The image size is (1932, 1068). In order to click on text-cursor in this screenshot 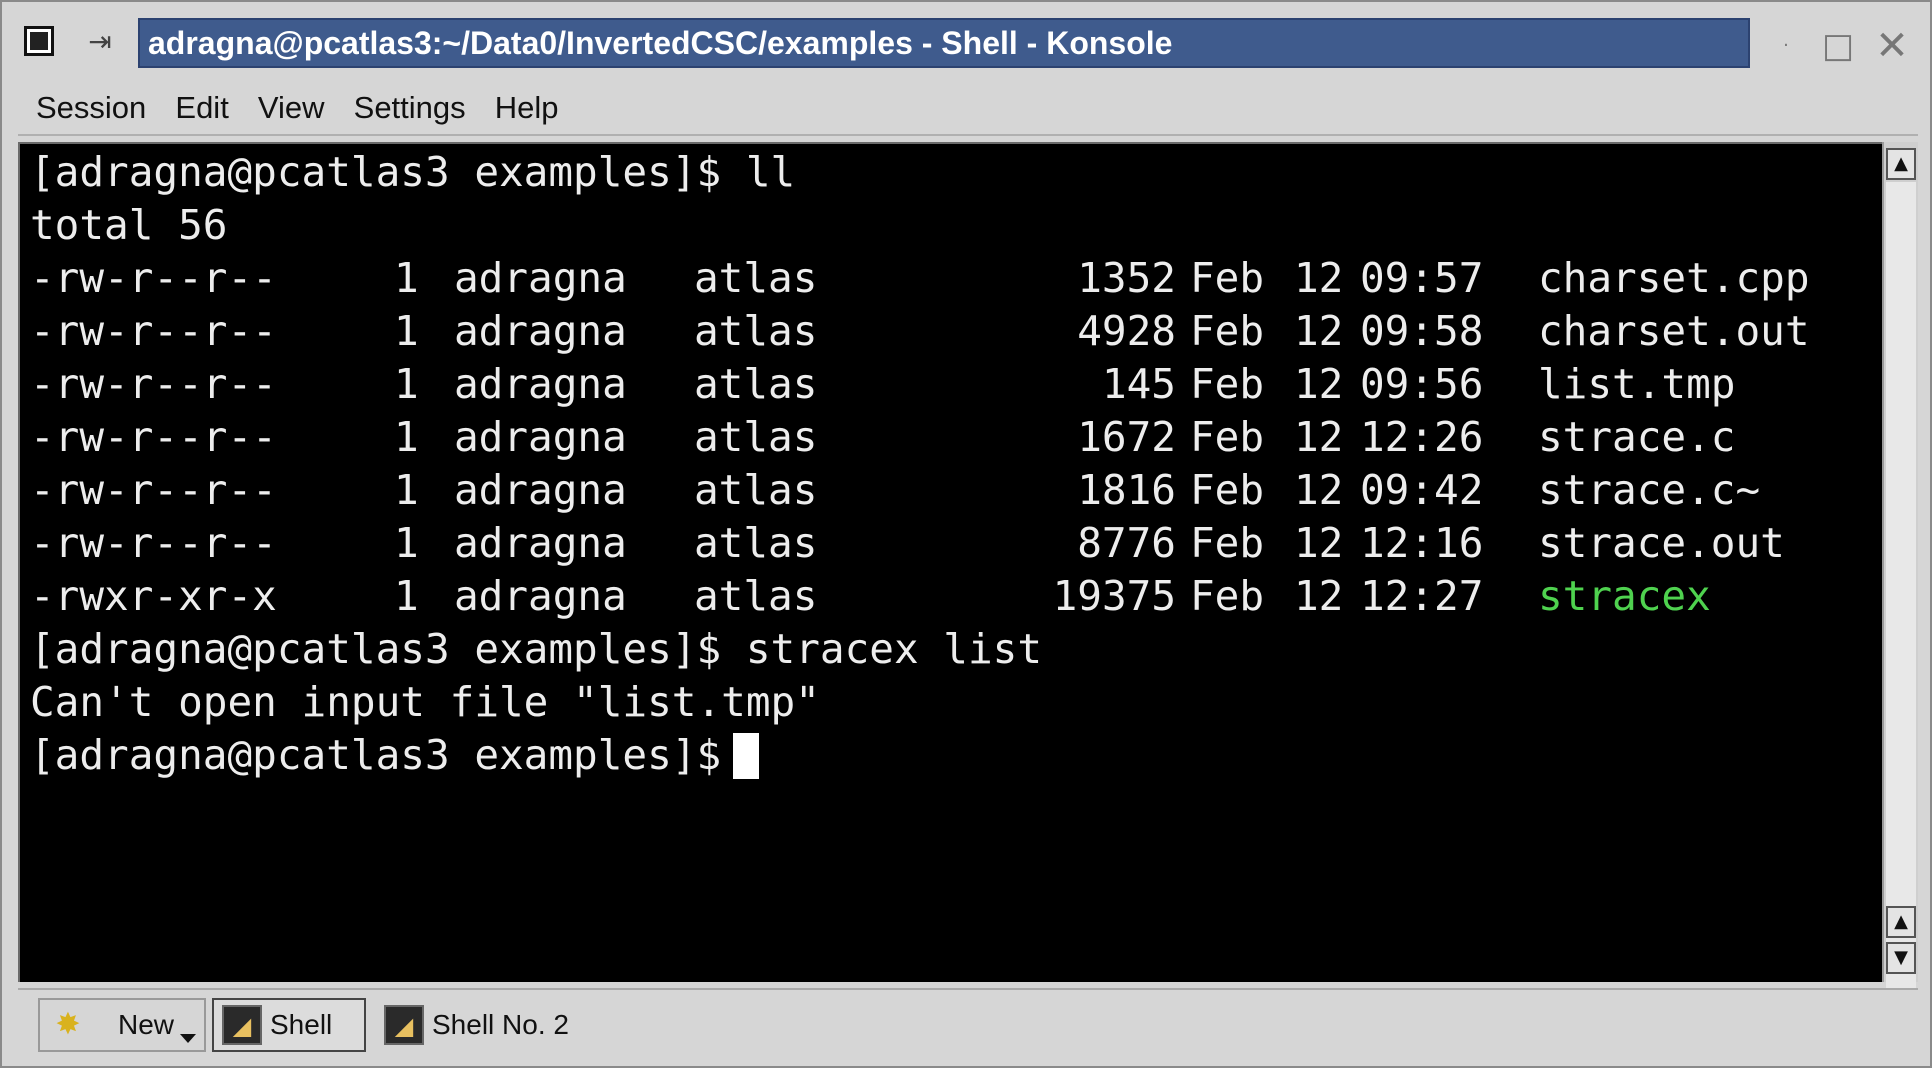, I will do `click(746, 756)`.